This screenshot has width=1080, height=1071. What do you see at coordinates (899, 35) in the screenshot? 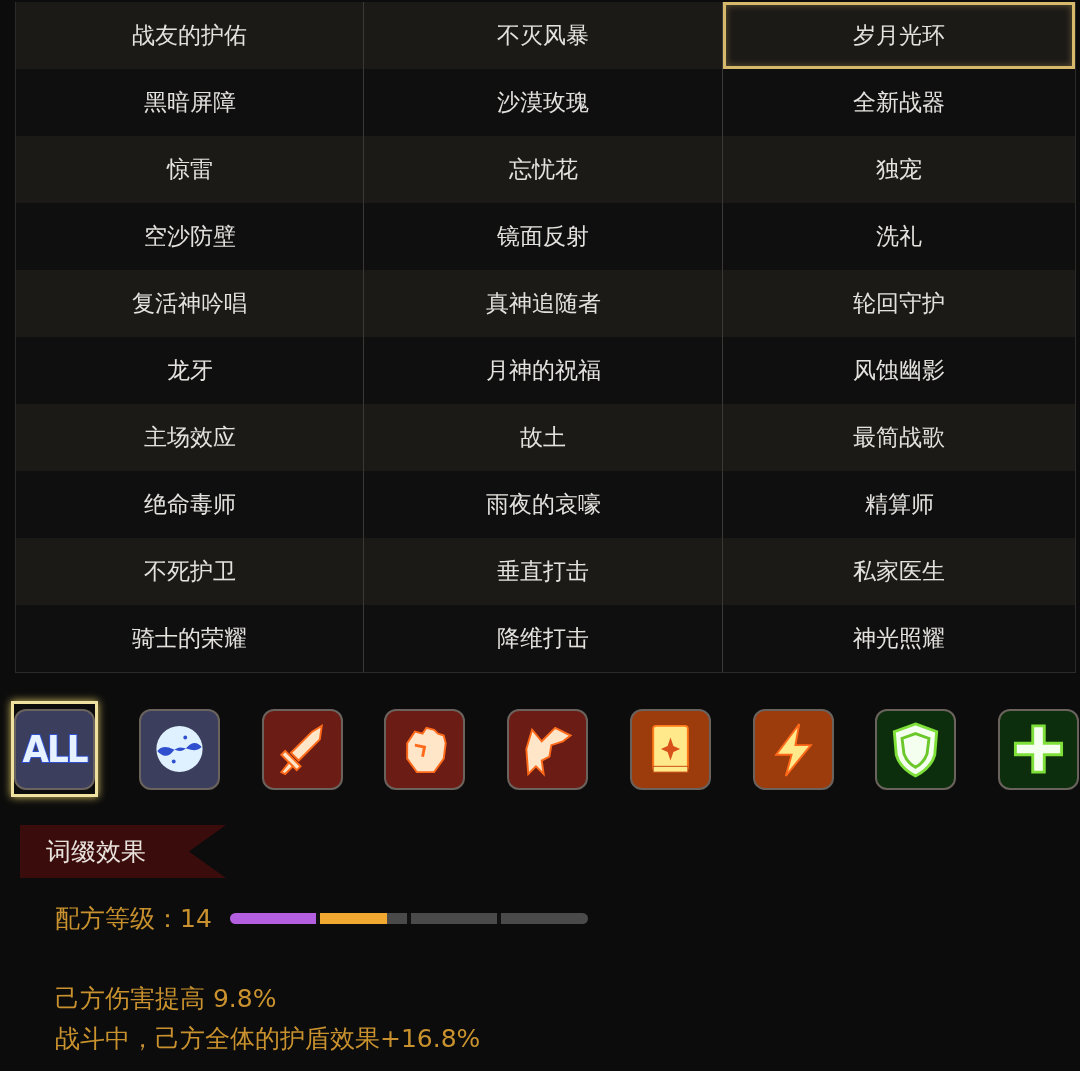
I see `trait-cell: 岁月光环` at bounding box center [899, 35].